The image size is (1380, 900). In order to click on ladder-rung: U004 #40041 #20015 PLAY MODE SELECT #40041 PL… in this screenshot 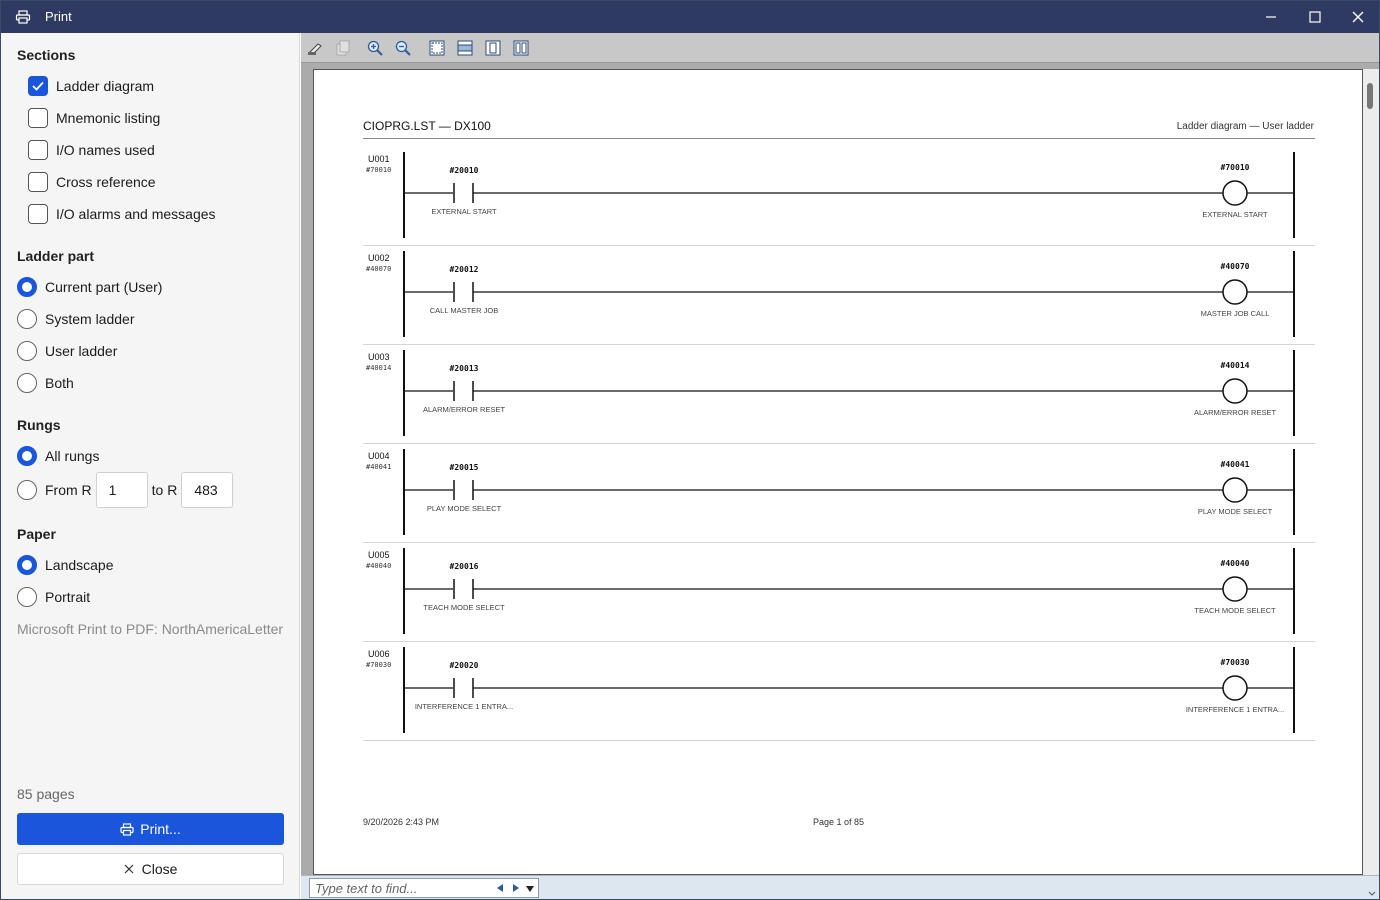, I will do `click(839, 494)`.